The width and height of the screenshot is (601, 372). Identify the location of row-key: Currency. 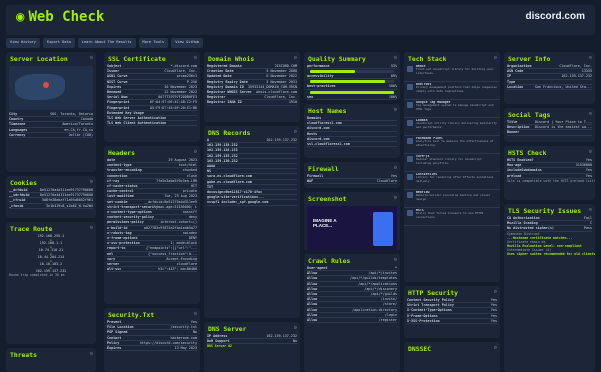
(17, 134).